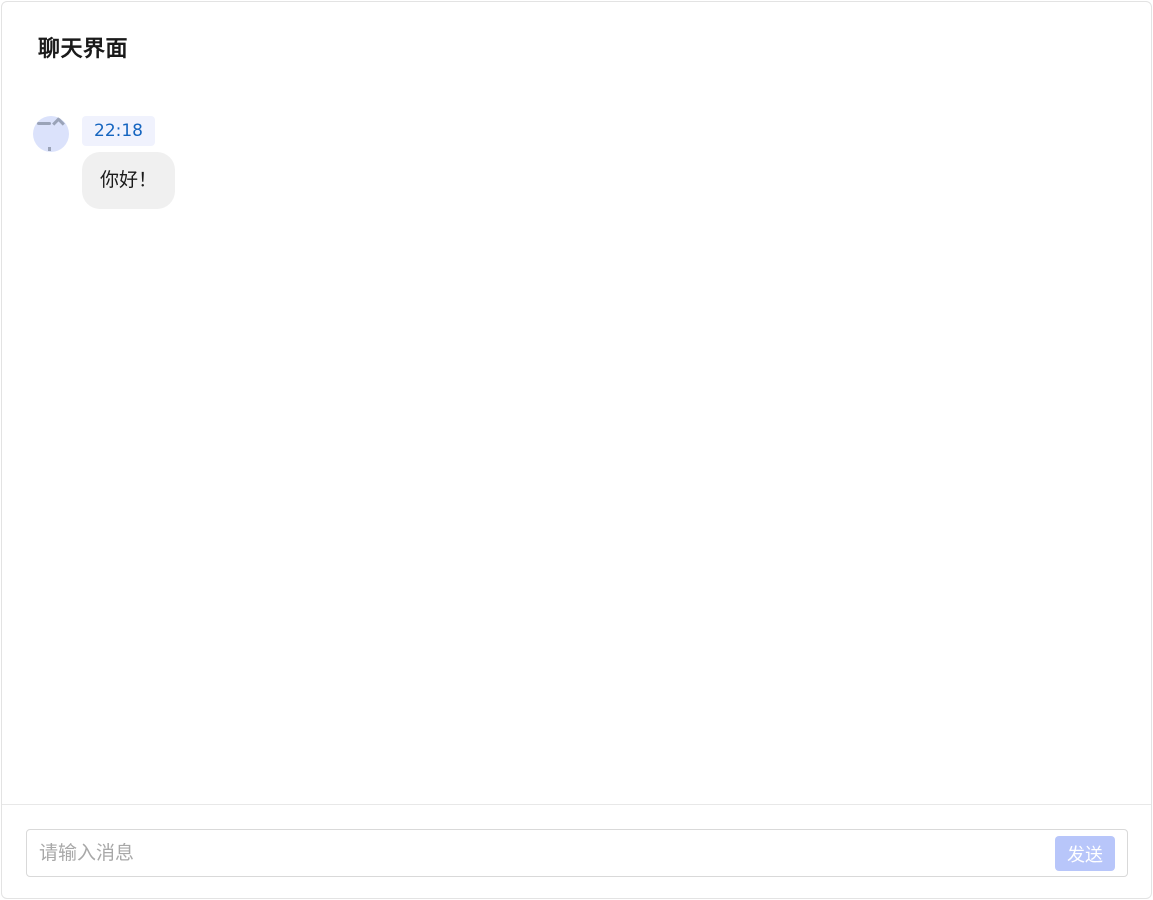 Image resolution: width=1153 pixels, height=900 pixels. Describe the element at coordinates (1085, 853) in the screenshot. I see `send-button: 发送` at that location.